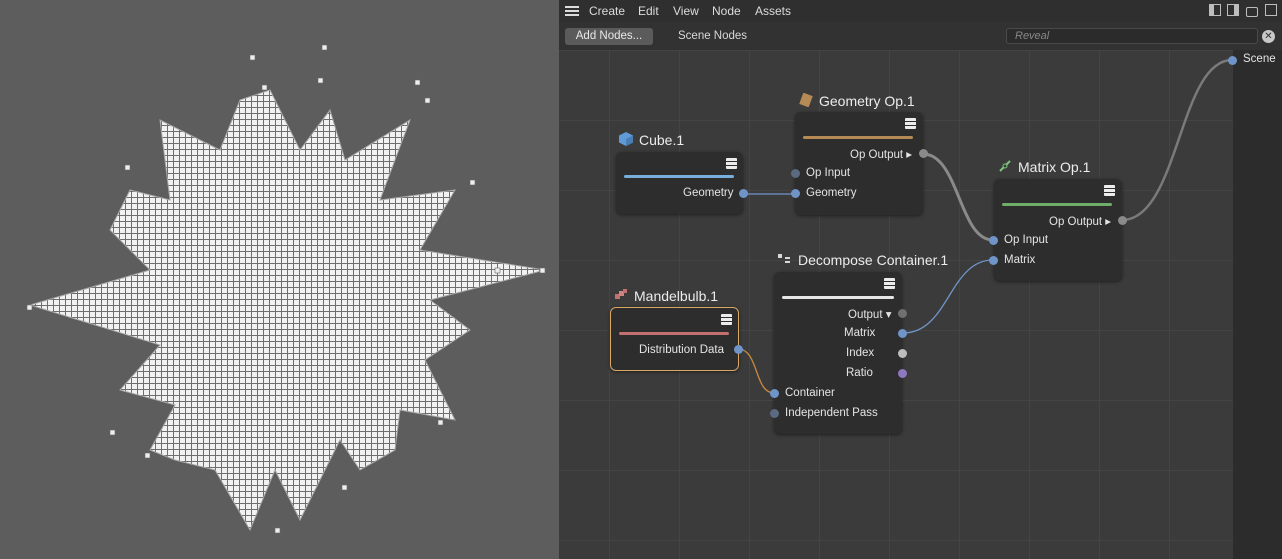 The image size is (1282, 559). Describe the element at coordinates (795, 173) in the screenshot. I see `geometry-op-input-port` at that location.